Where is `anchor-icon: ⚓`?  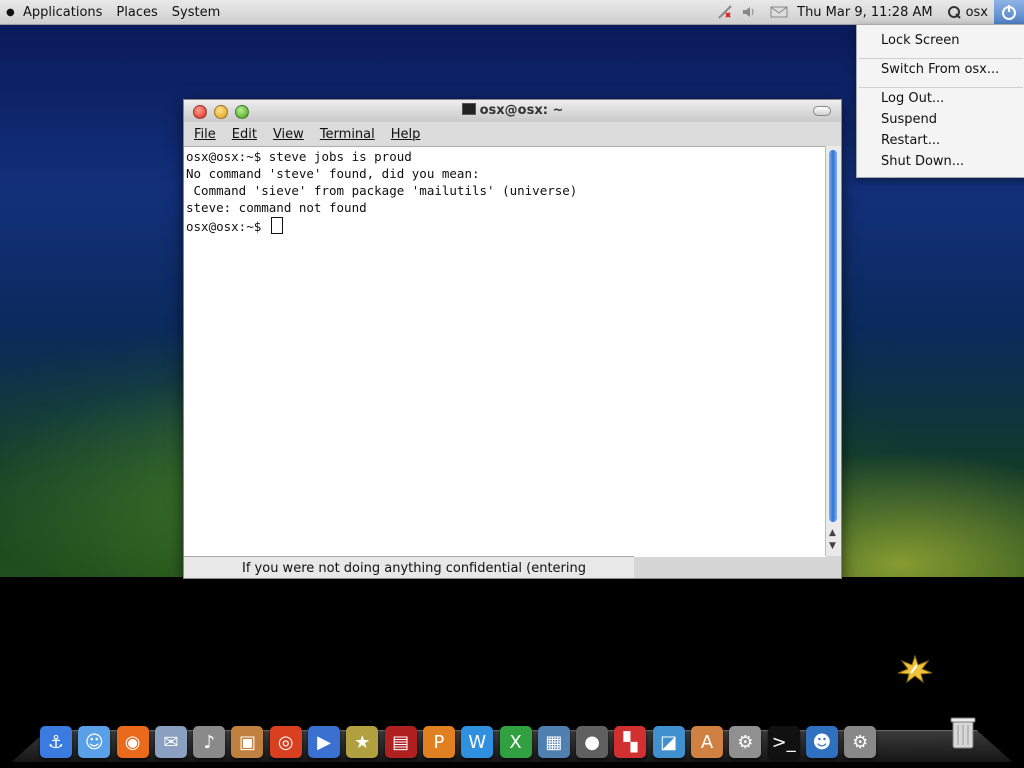 anchor-icon: ⚓ is located at coordinates (56, 742).